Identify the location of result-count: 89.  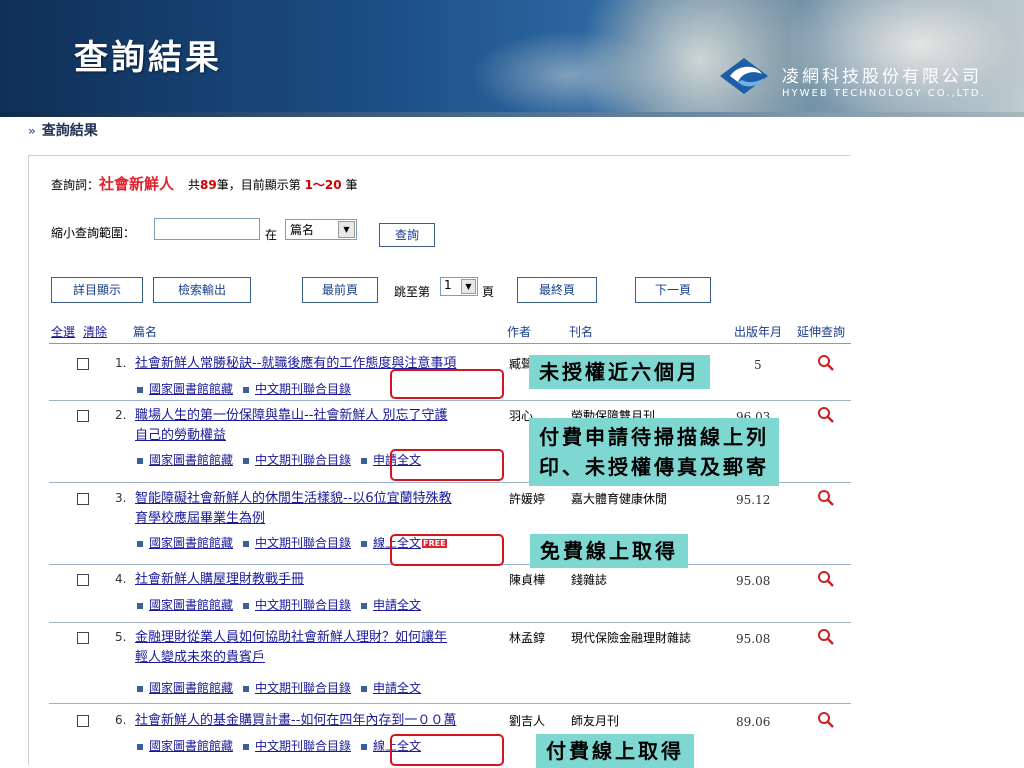
(208, 185).